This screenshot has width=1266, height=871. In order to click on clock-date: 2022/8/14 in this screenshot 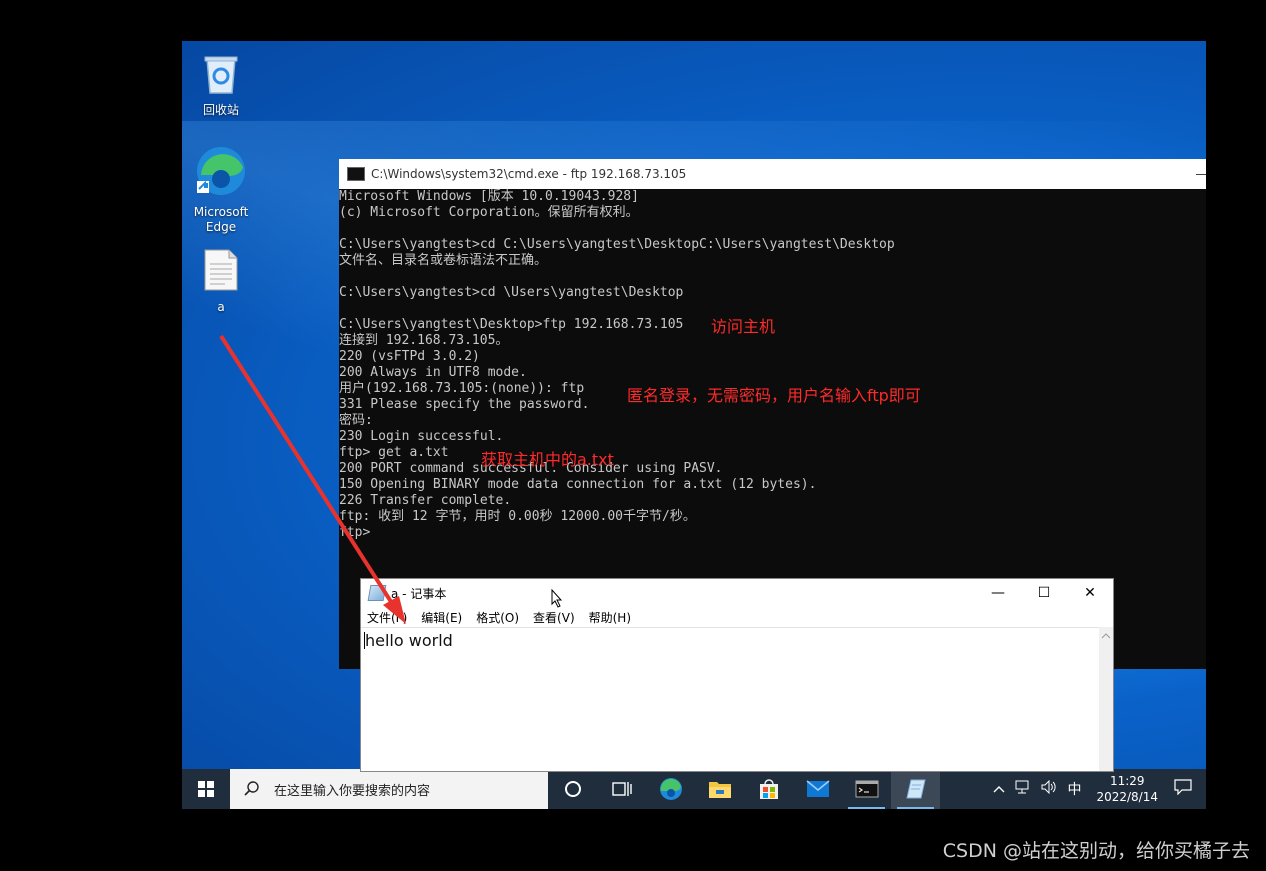, I will do `click(1127, 797)`.